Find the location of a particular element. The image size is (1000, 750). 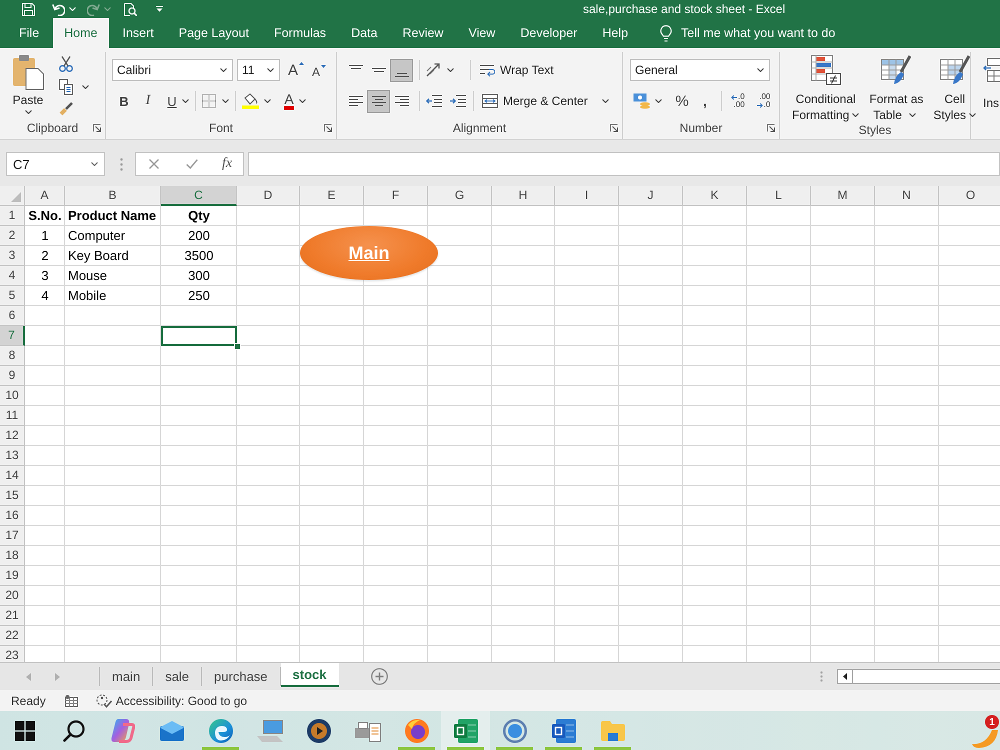

row-header: 12 is located at coordinates (12, 436).